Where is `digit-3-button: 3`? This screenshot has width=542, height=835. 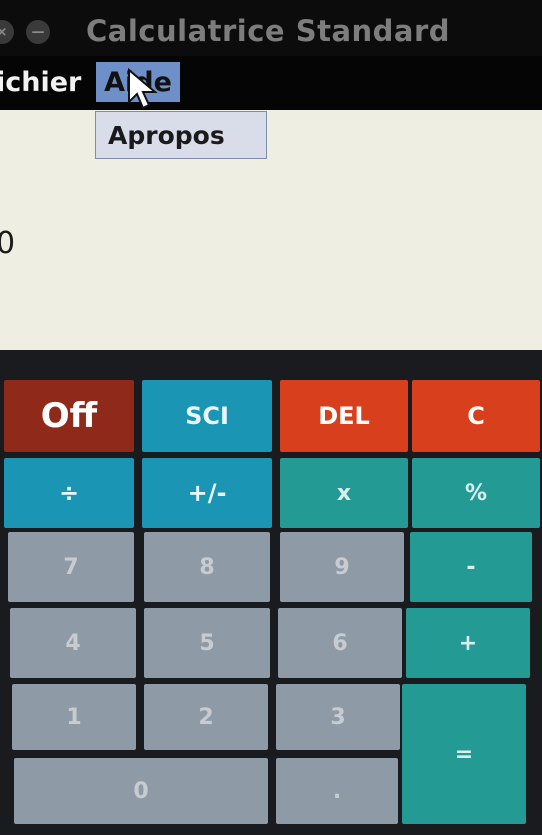
digit-3-button: 3 is located at coordinates (338, 717).